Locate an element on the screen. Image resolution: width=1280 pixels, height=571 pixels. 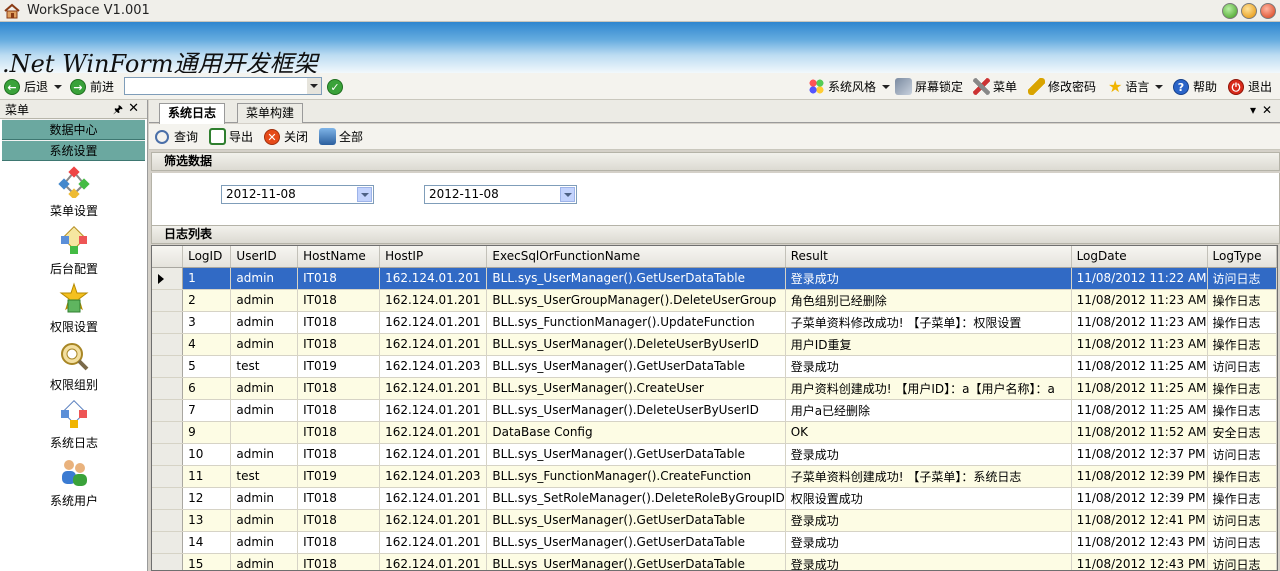
column-header: HostIP is located at coordinates (433, 257).